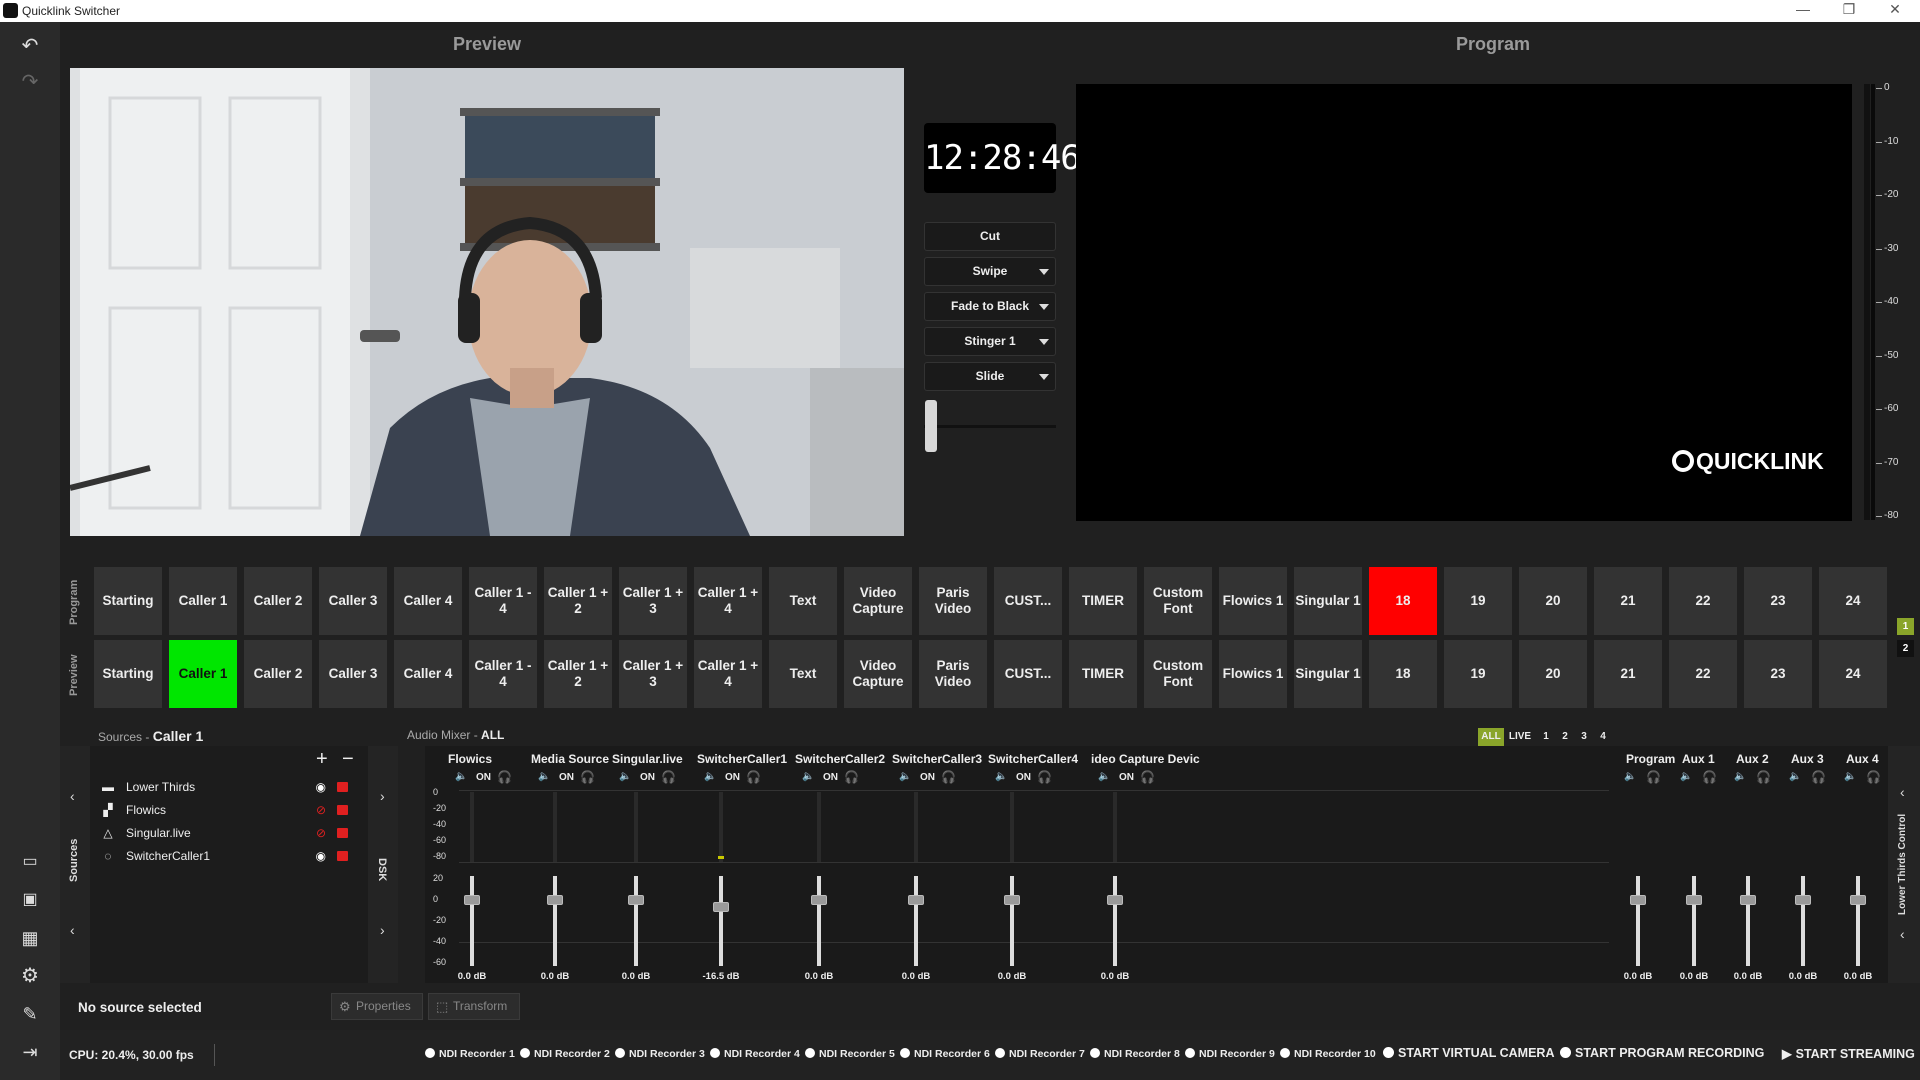 The width and height of the screenshot is (1920, 1080). Describe the element at coordinates (803, 674) in the screenshot. I see `preview-source-button: Text` at that location.